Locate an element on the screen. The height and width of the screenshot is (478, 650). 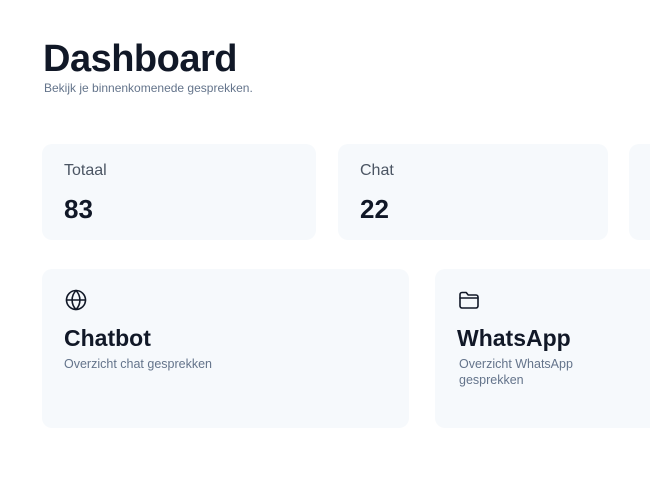
chatbot-card-title: Chatbot is located at coordinates (107, 338).